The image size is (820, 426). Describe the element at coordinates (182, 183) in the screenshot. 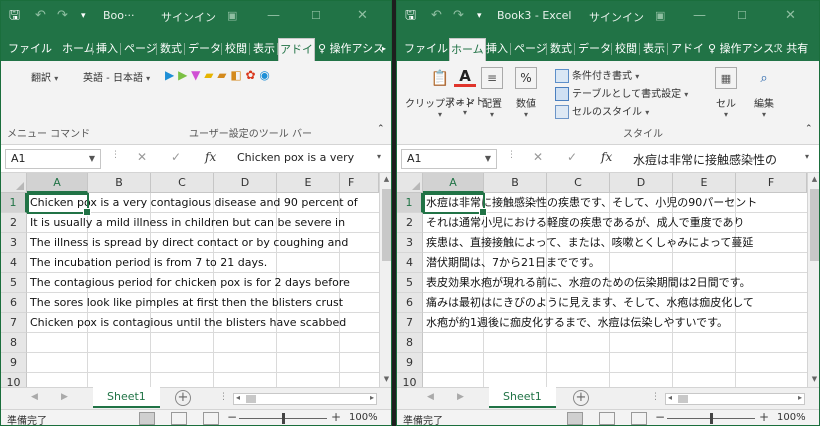

I see `column-header-c: C` at that location.